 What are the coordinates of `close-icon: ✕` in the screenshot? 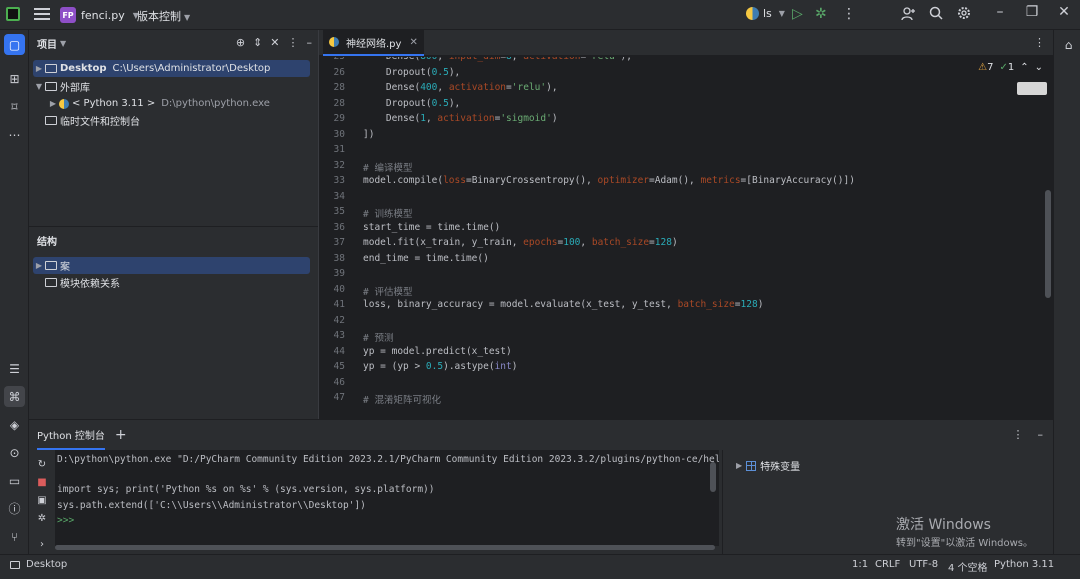 It's located at (1064, 12).